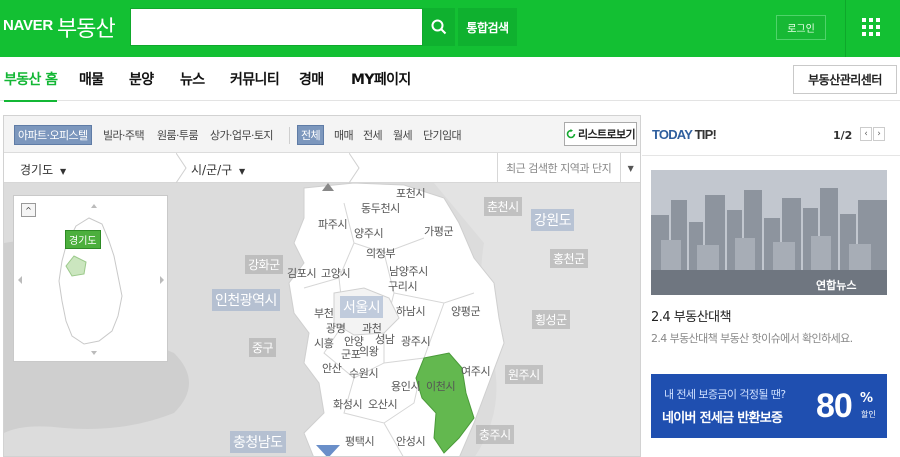 Image resolution: width=900 pixels, height=457 pixels. Describe the element at coordinates (801, 27) in the screenshot. I see `login-button: 로그인` at that location.